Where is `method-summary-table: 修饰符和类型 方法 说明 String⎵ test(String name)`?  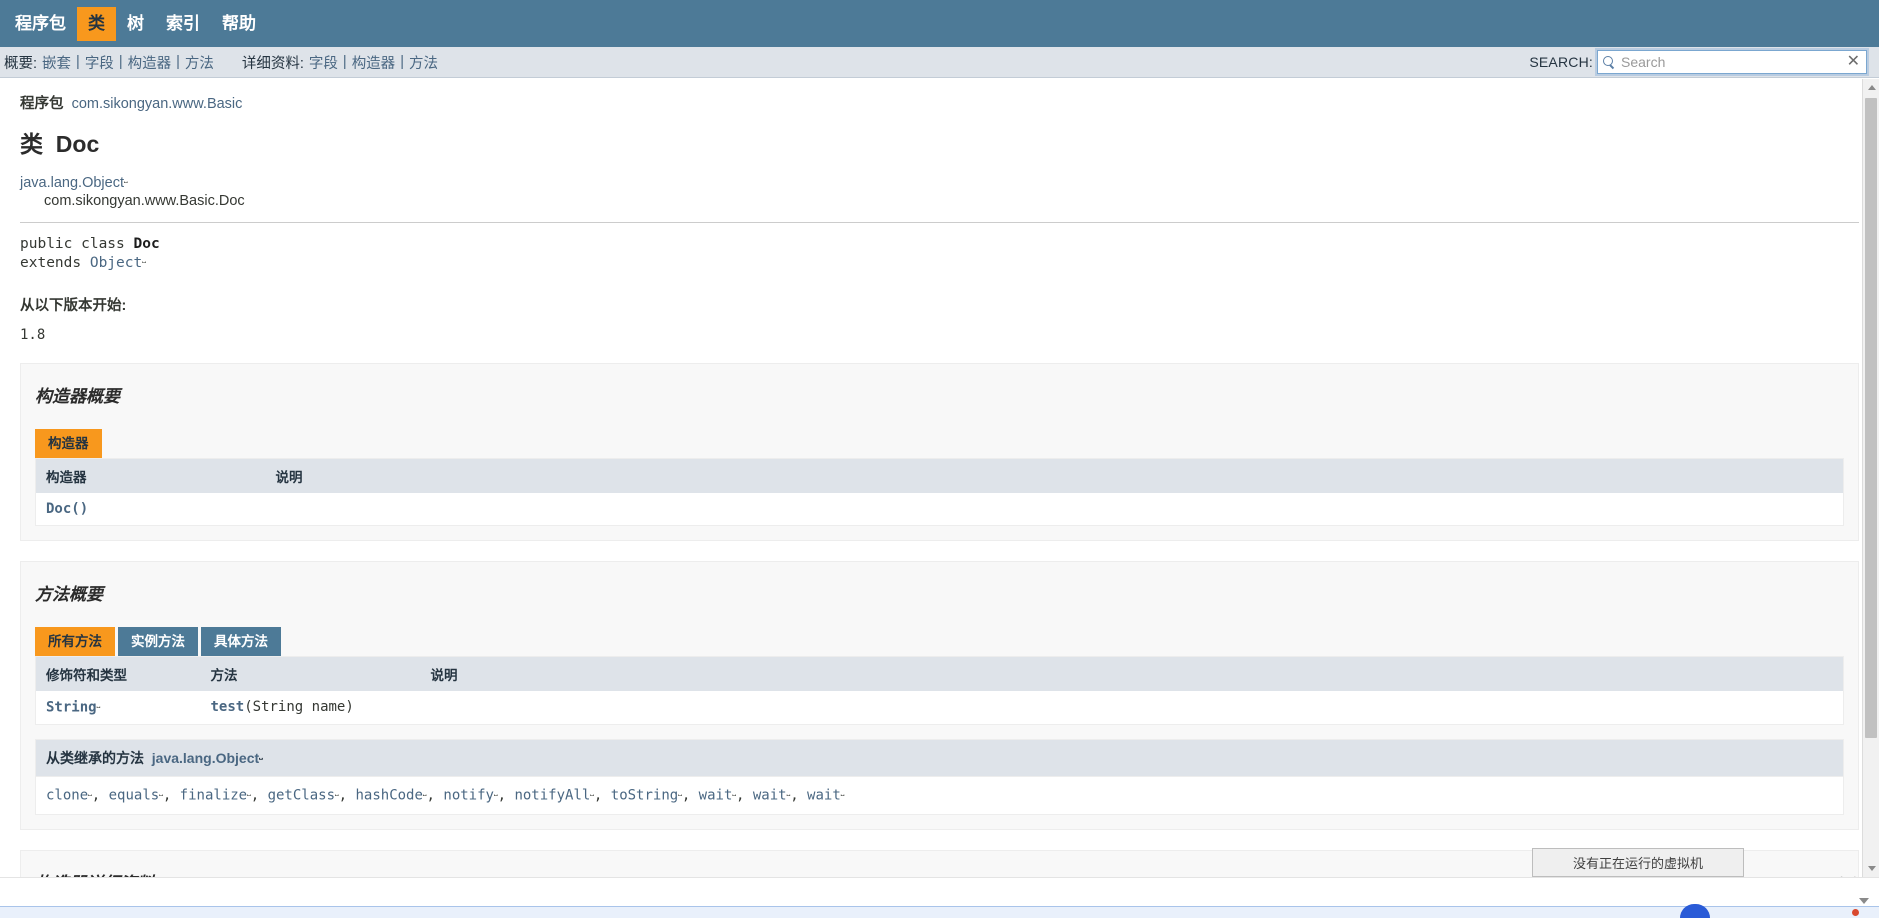
method-summary-table: 修饰符和类型 方法 说明 String⎵ test(String name) is located at coordinates (939, 691).